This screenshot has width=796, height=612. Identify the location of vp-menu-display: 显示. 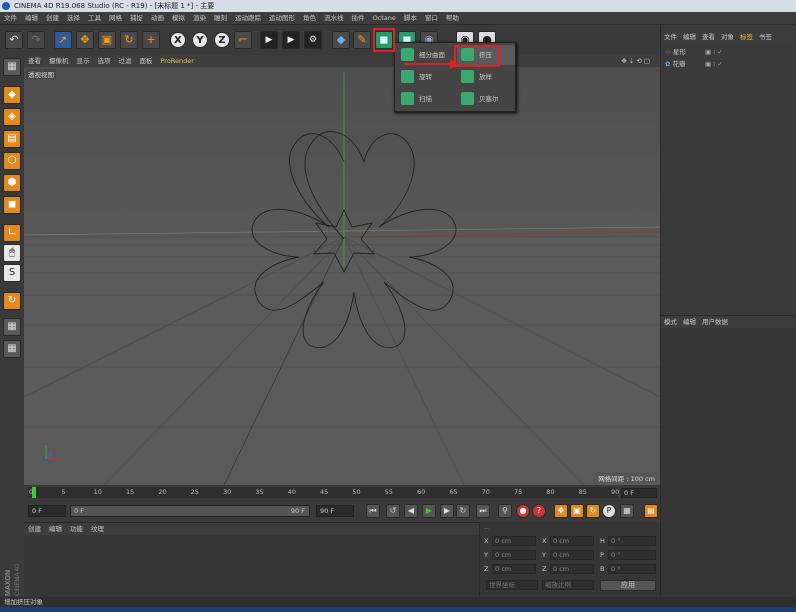
(83, 61).